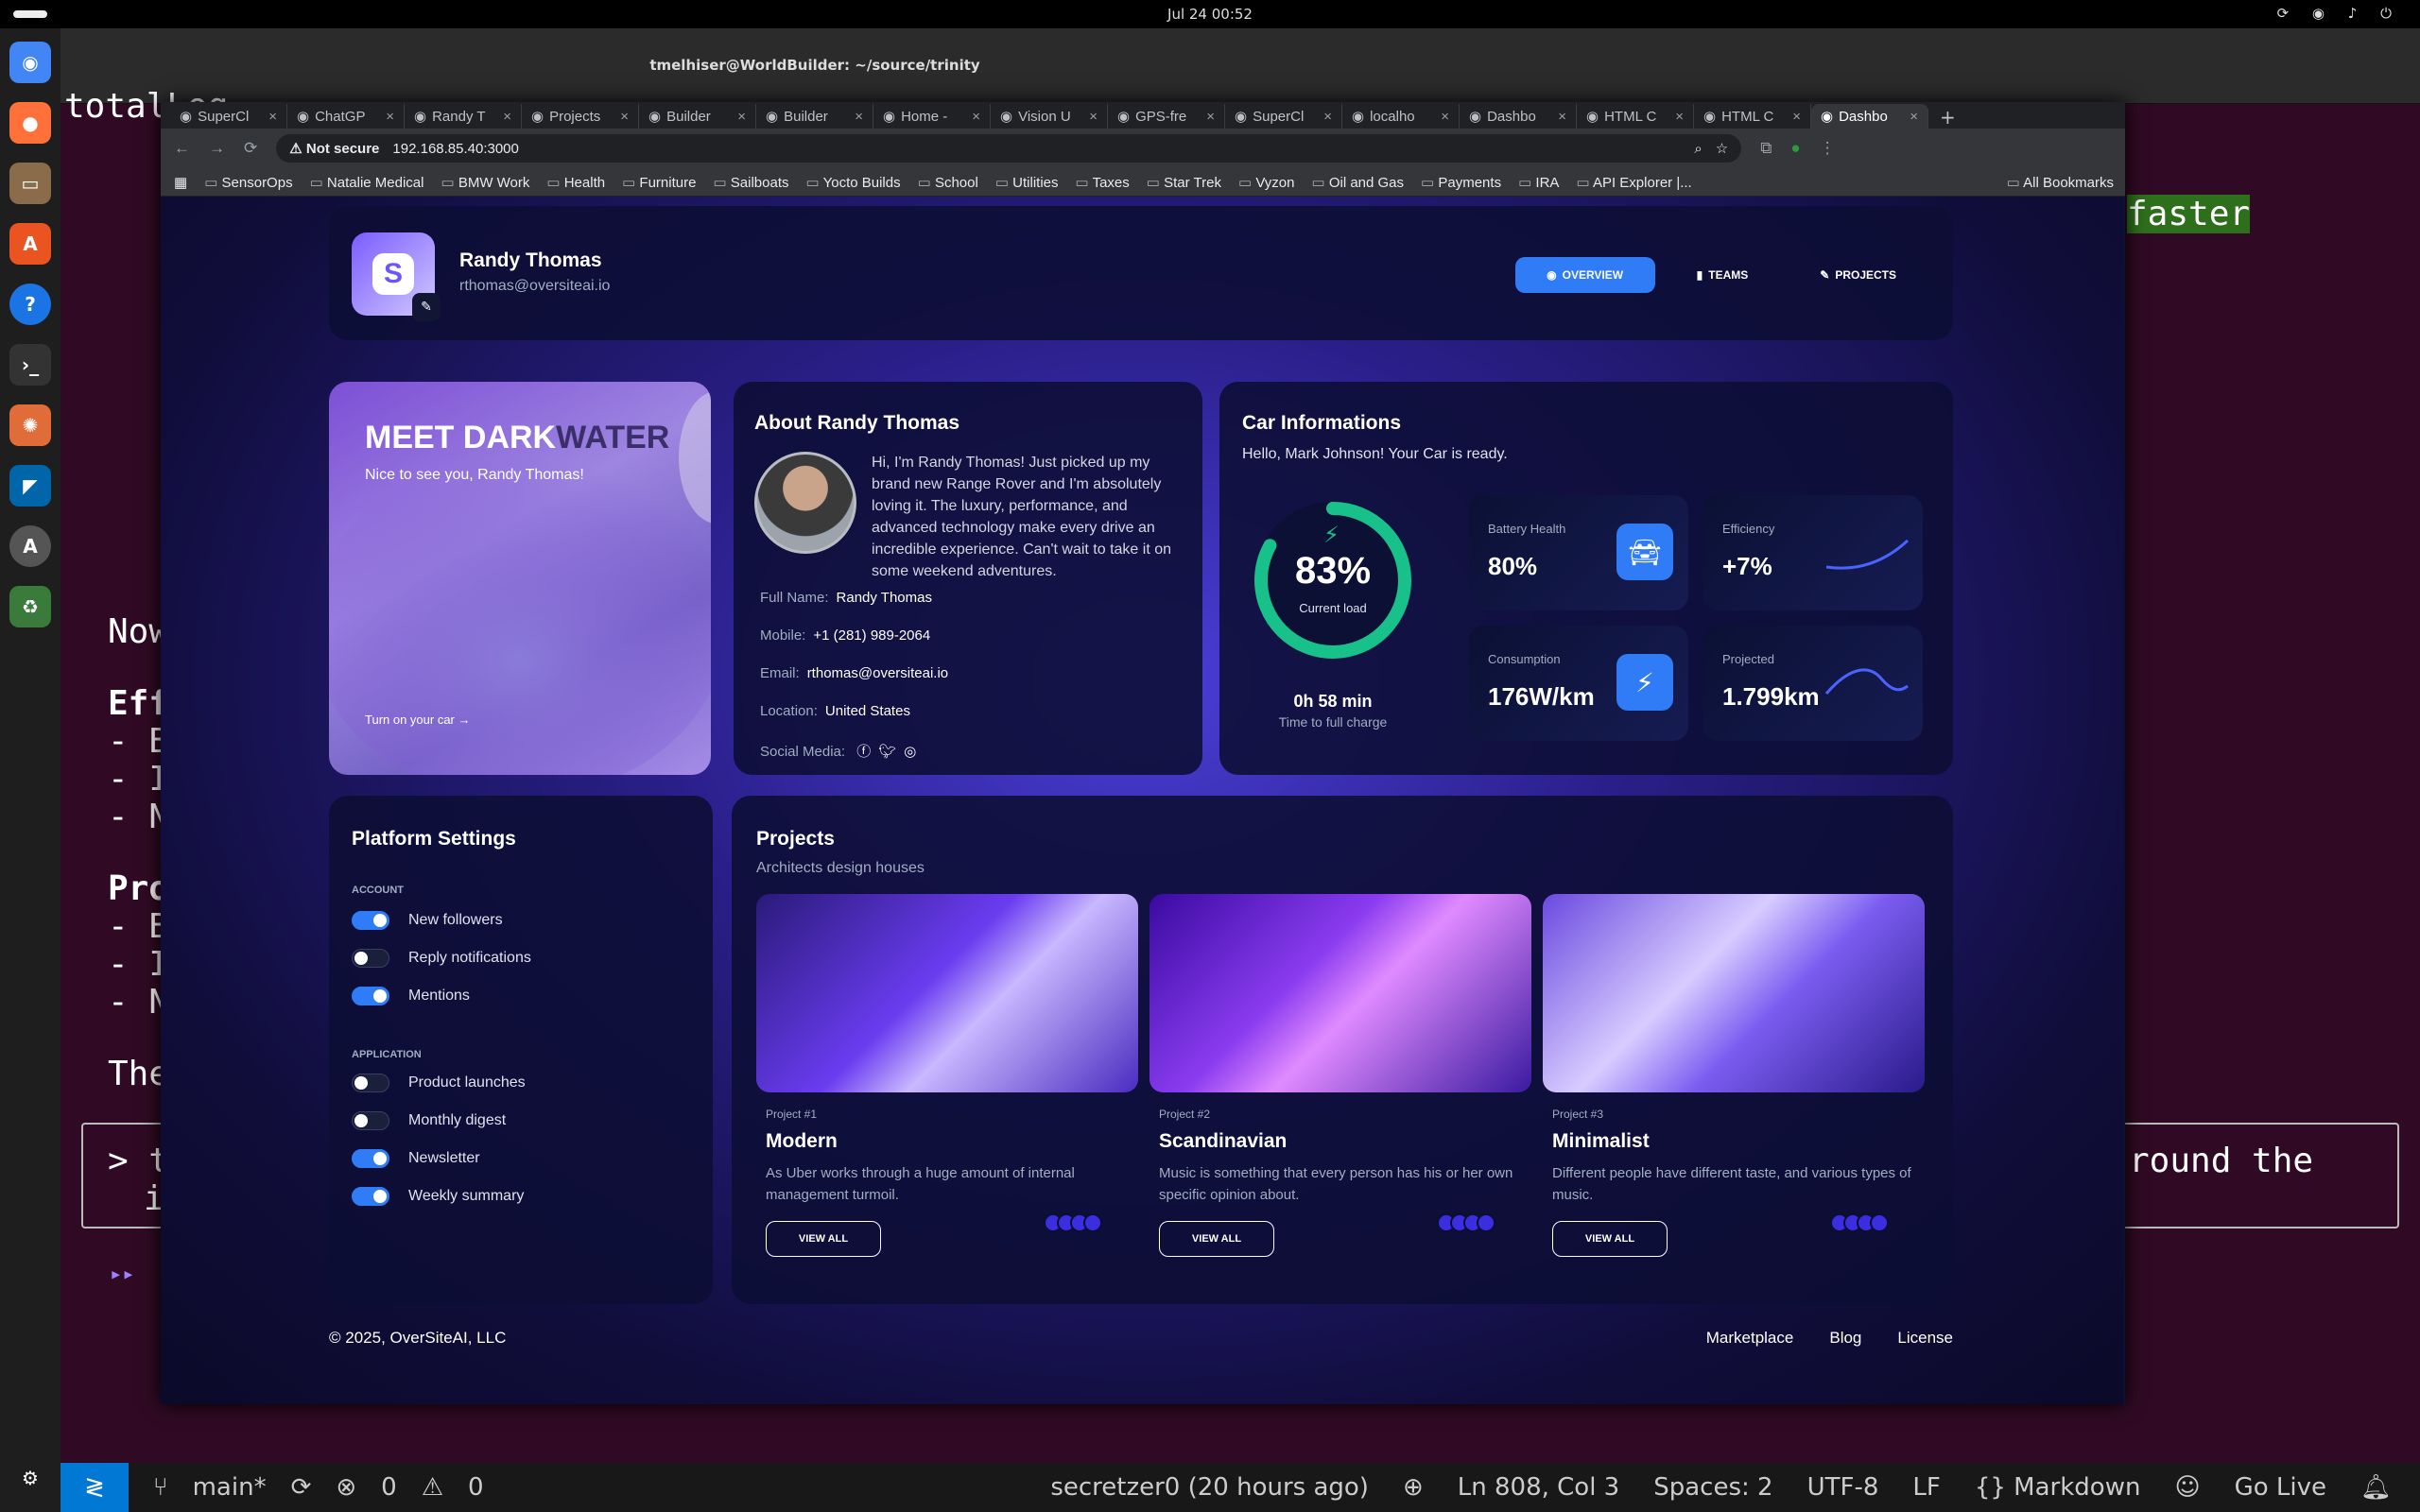 The height and width of the screenshot is (1512, 2420). What do you see at coordinates (1210, 14) in the screenshot?
I see `system-clock: Jul 24 00:52` at bounding box center [1210, 14].